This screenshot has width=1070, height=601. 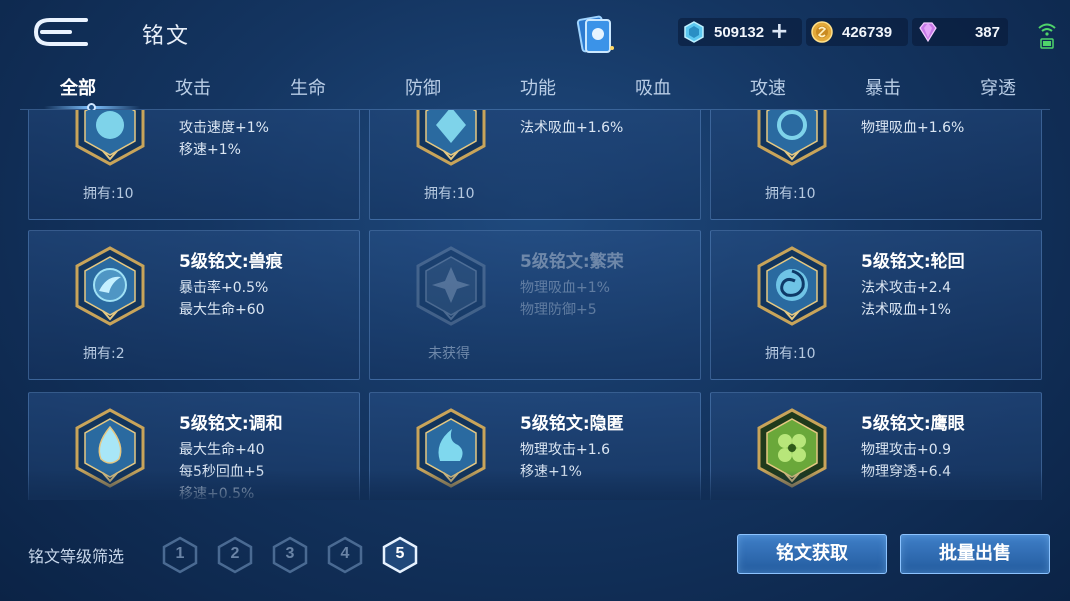 I want to click on inscription-stat: 攻击速度+1%, so click(x=224, y=128).